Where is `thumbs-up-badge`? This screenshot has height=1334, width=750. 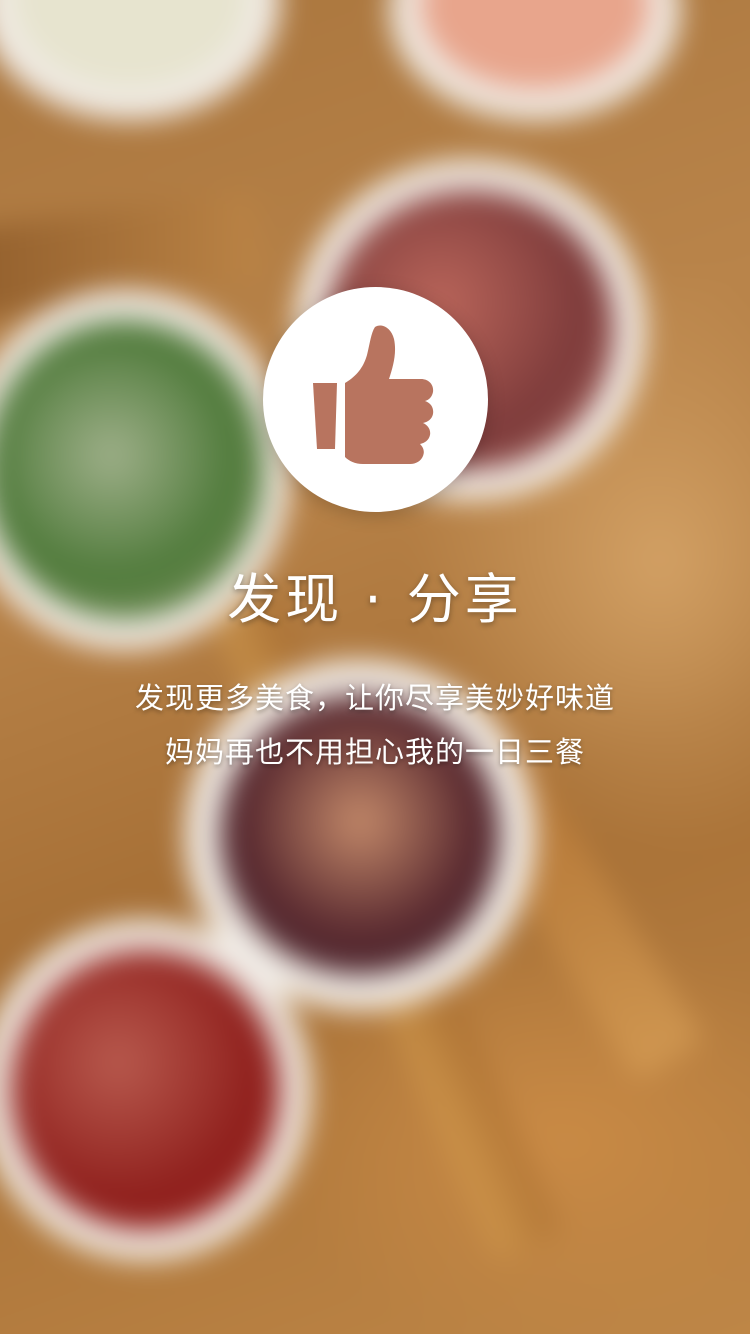
thumbs-up-badge is located at coordinates (375, 399).